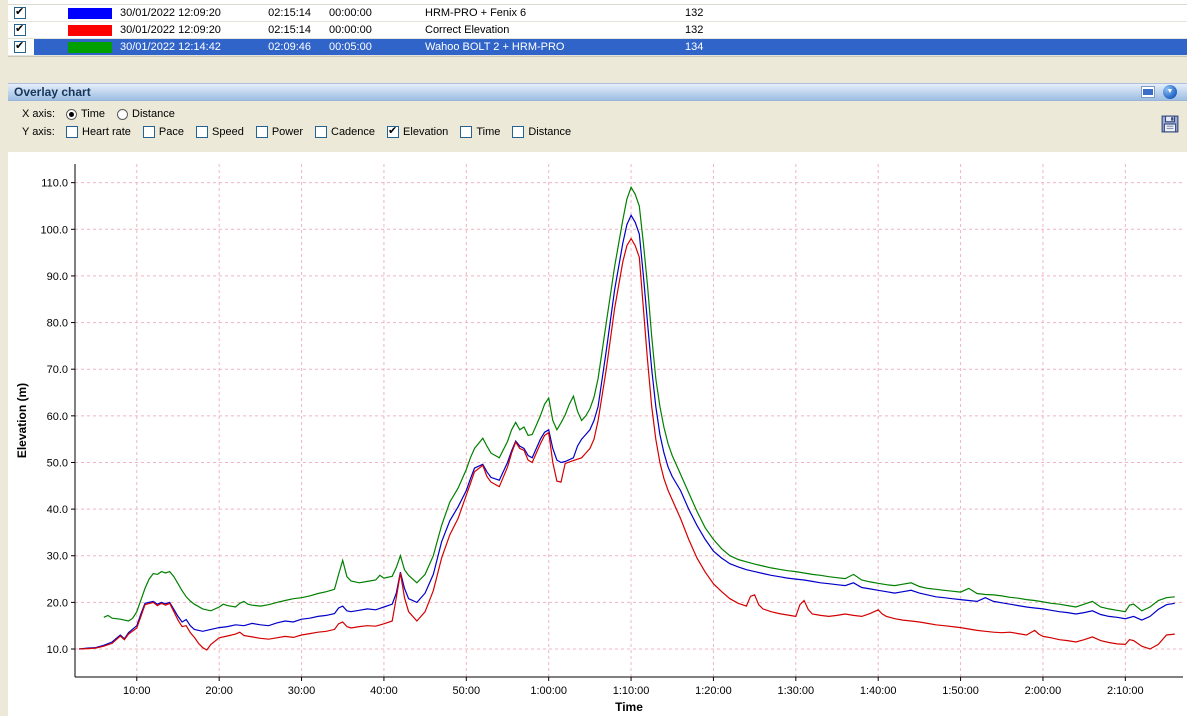  What do you see at coordinates (604, 114) in the screenshot?
I see `x-axis-row: X axis: Time Distance` at bounding box center [604, 114].